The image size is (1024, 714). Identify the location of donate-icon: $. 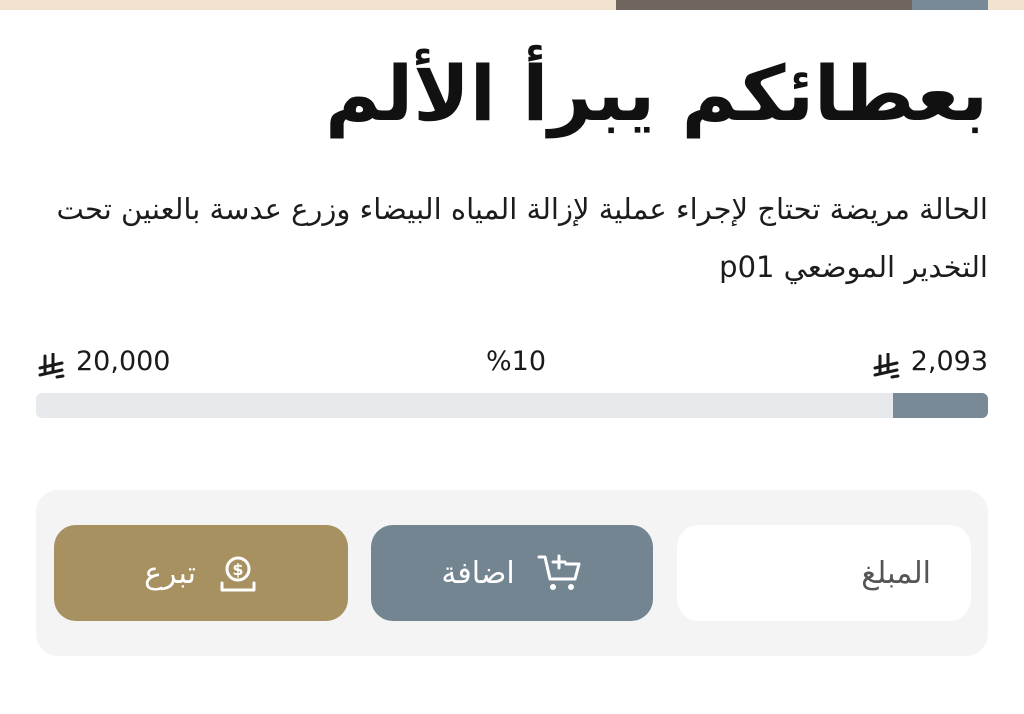
(238, 573).